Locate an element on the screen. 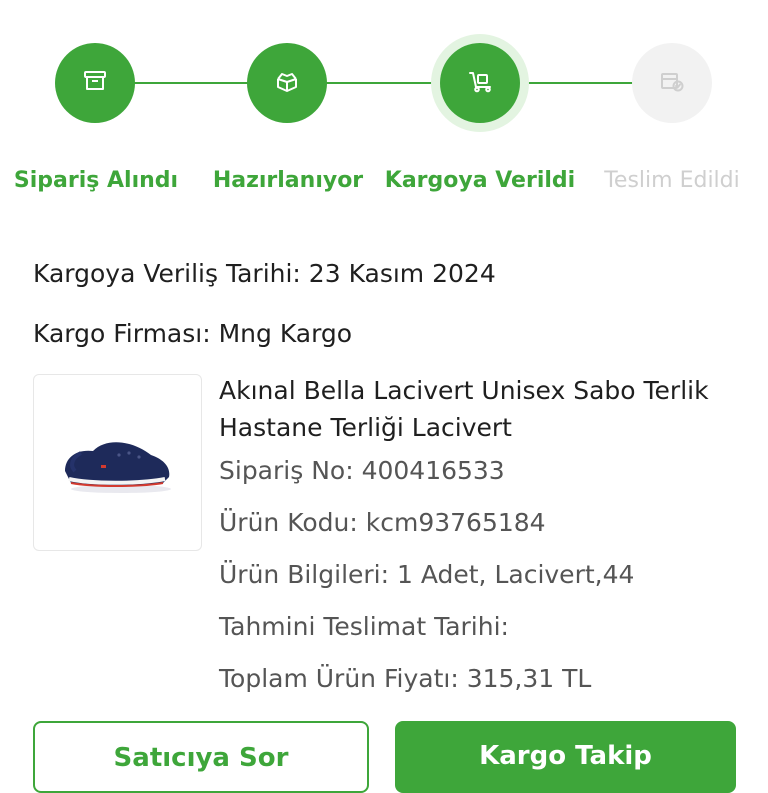  step-order-received-circle is located at coordinates (95, 83).